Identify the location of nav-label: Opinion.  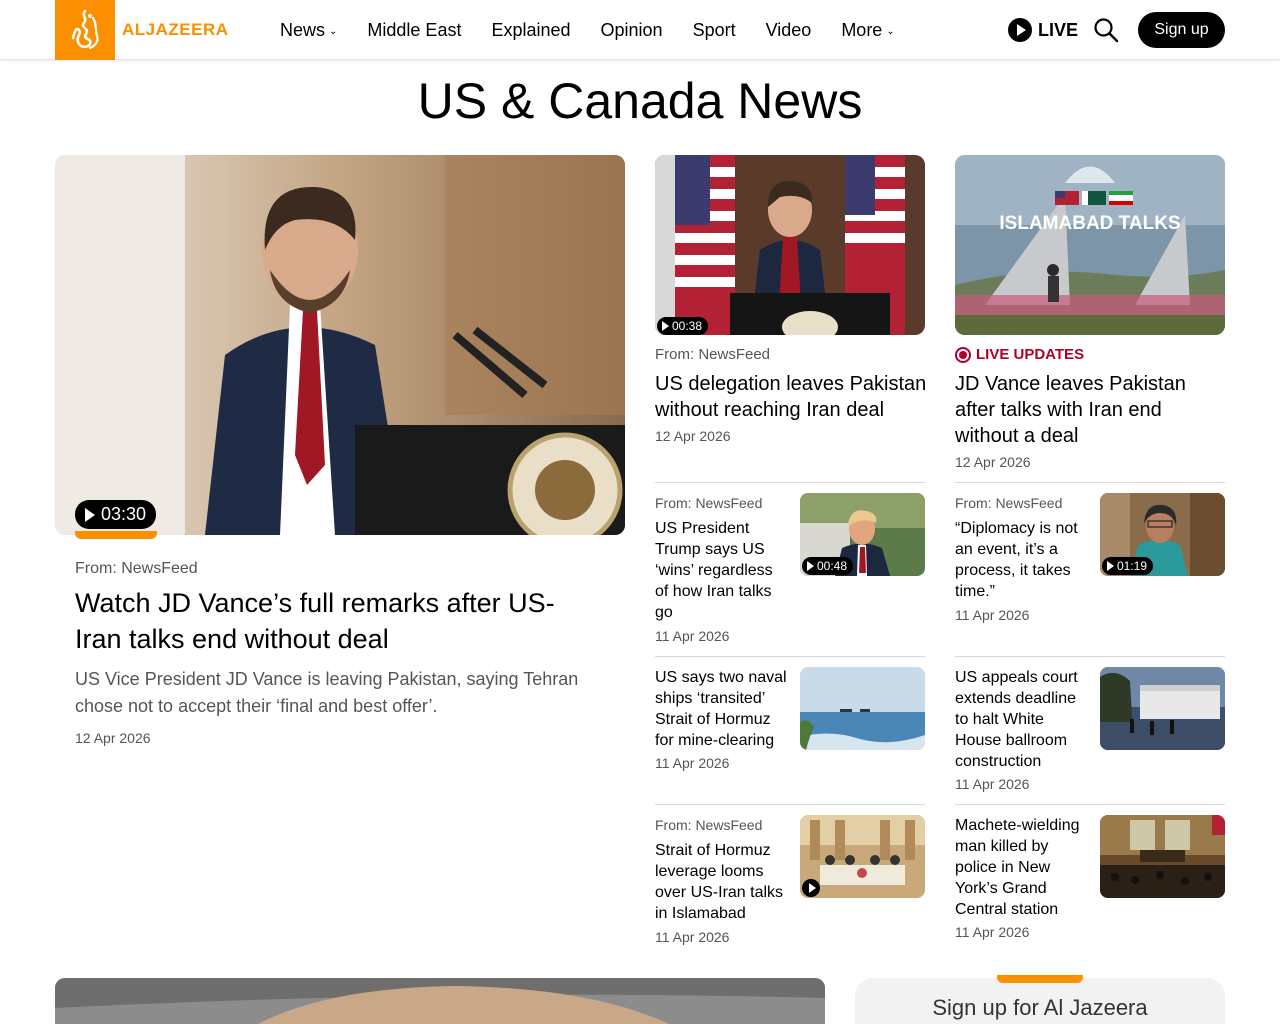
(631, 29).